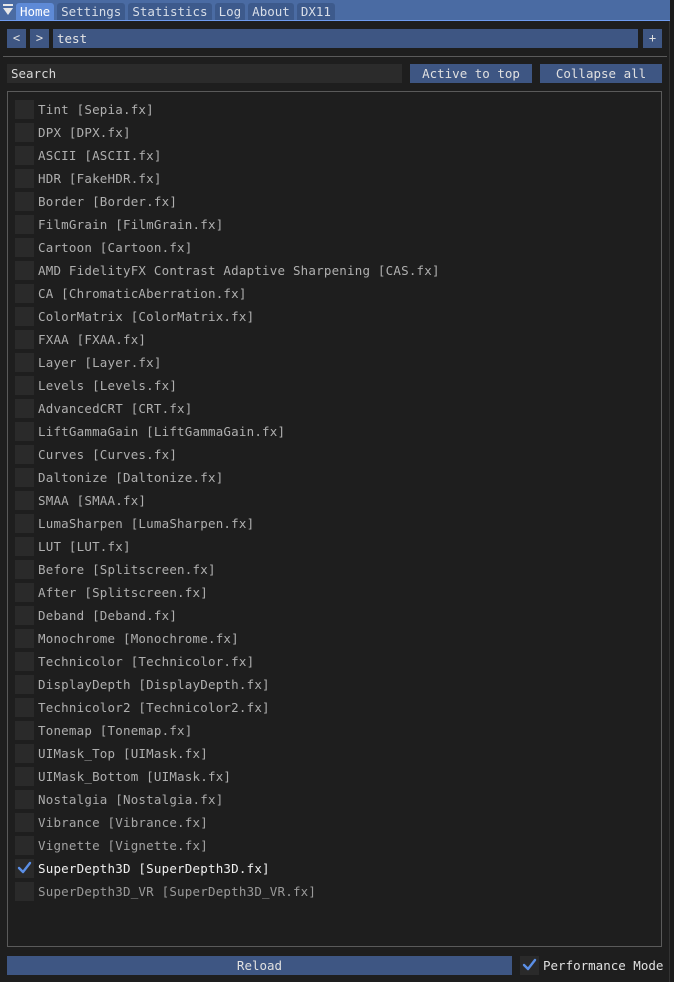 Image resolution: width=674 pixels, height=982 pixels. I want to click on effect-item: FilmGrain [FilmGrain.fx], so click(325, 225).